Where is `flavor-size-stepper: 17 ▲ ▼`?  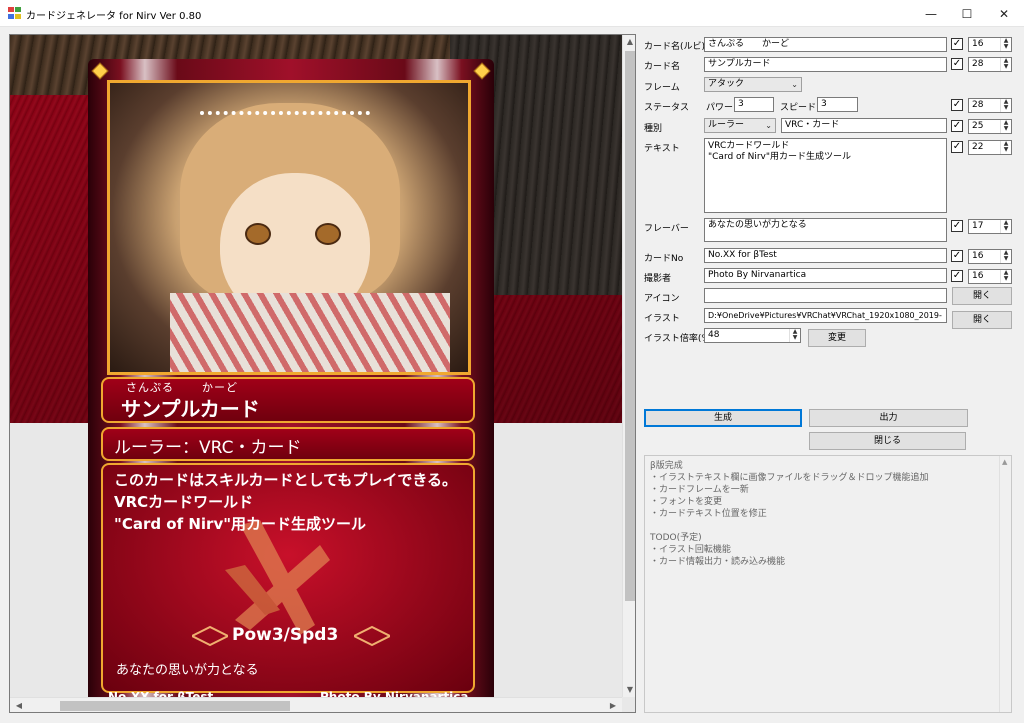 flavor-size-stepper: 17 ▲ ▼ is located at coordinates (990, 226).